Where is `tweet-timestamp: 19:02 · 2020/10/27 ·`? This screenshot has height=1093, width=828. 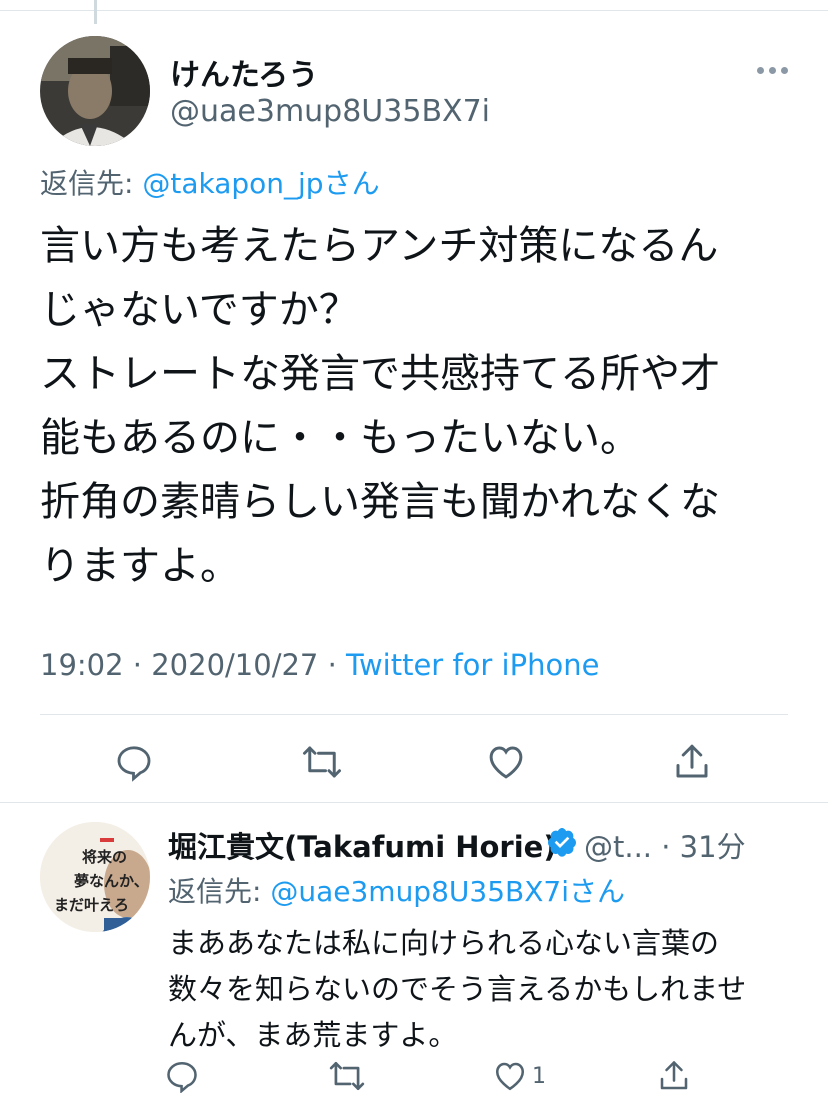 tweet-timestamp: 19:02 · 2020/10/27 · is located at coordinates (193, 665).